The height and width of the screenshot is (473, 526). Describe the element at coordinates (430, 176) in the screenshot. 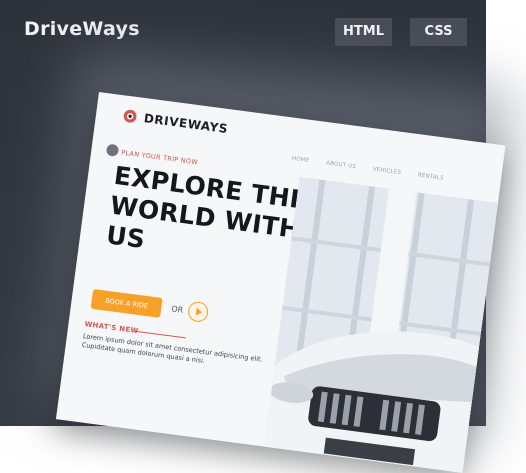

I see `nav-rentals: RENTALS` at that location.